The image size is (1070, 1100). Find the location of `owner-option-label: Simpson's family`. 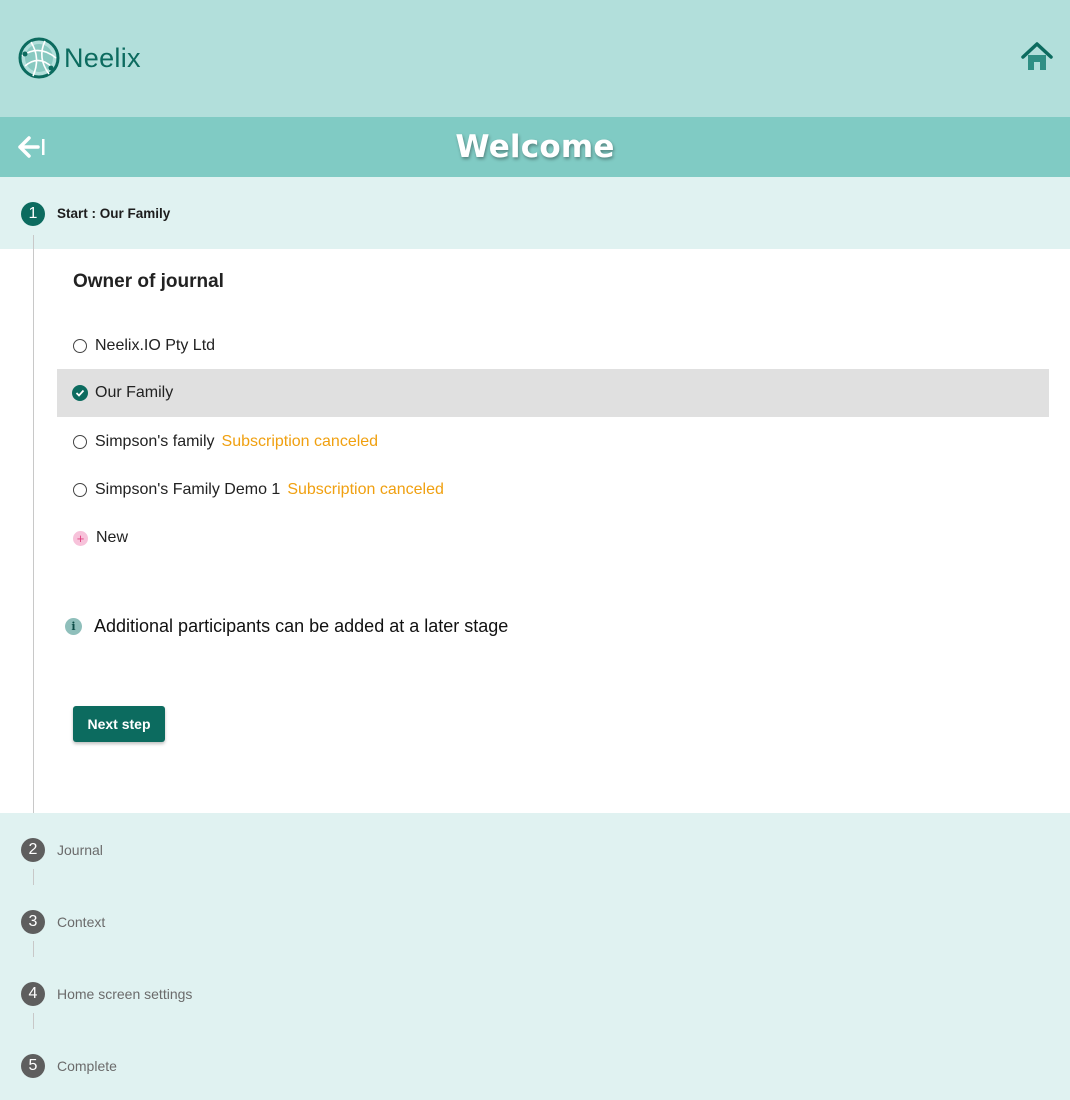

owner-option-label: Simpson's family is located at coordinates (155, 441).